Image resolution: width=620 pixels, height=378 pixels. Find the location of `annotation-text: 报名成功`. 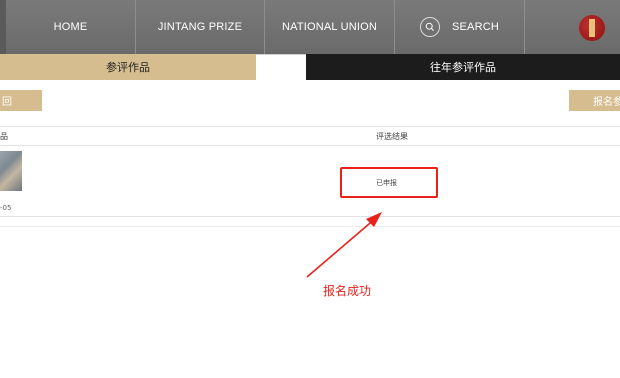

annotation-text: 报名成功 is located at coordinates (347, 291).